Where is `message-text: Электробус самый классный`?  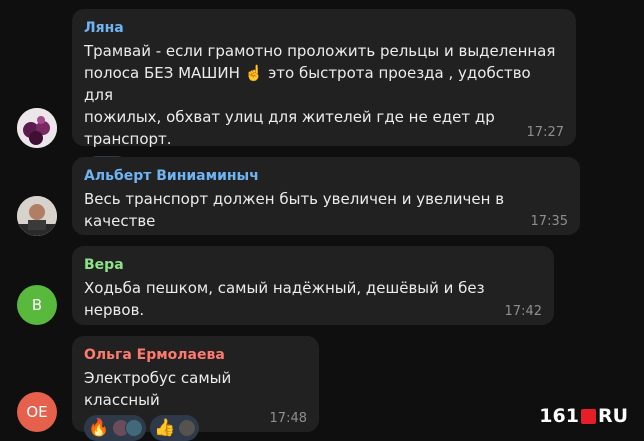 message-text: Электробус самый классный is located at coordinates (195, 389).